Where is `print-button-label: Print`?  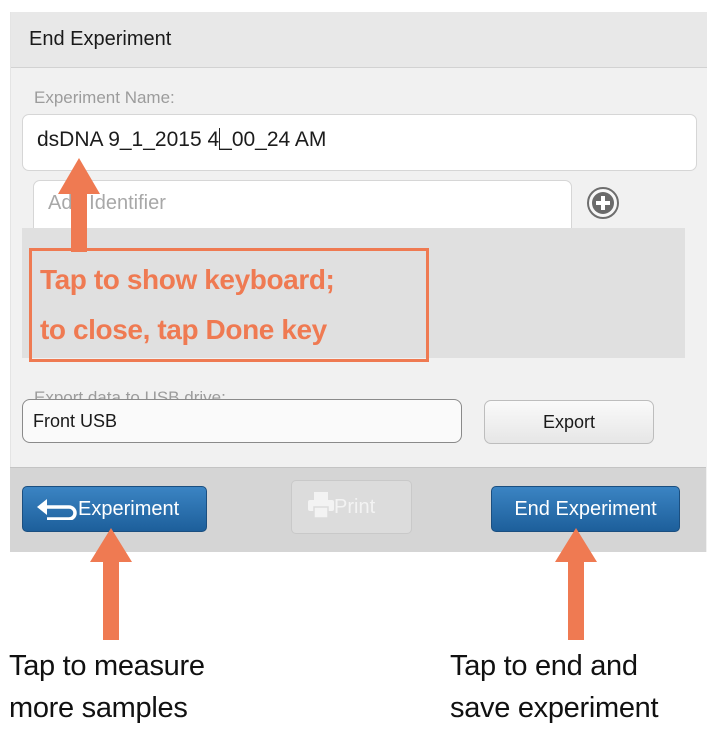
print-button-label: Print is located at coordinates (355, 507).